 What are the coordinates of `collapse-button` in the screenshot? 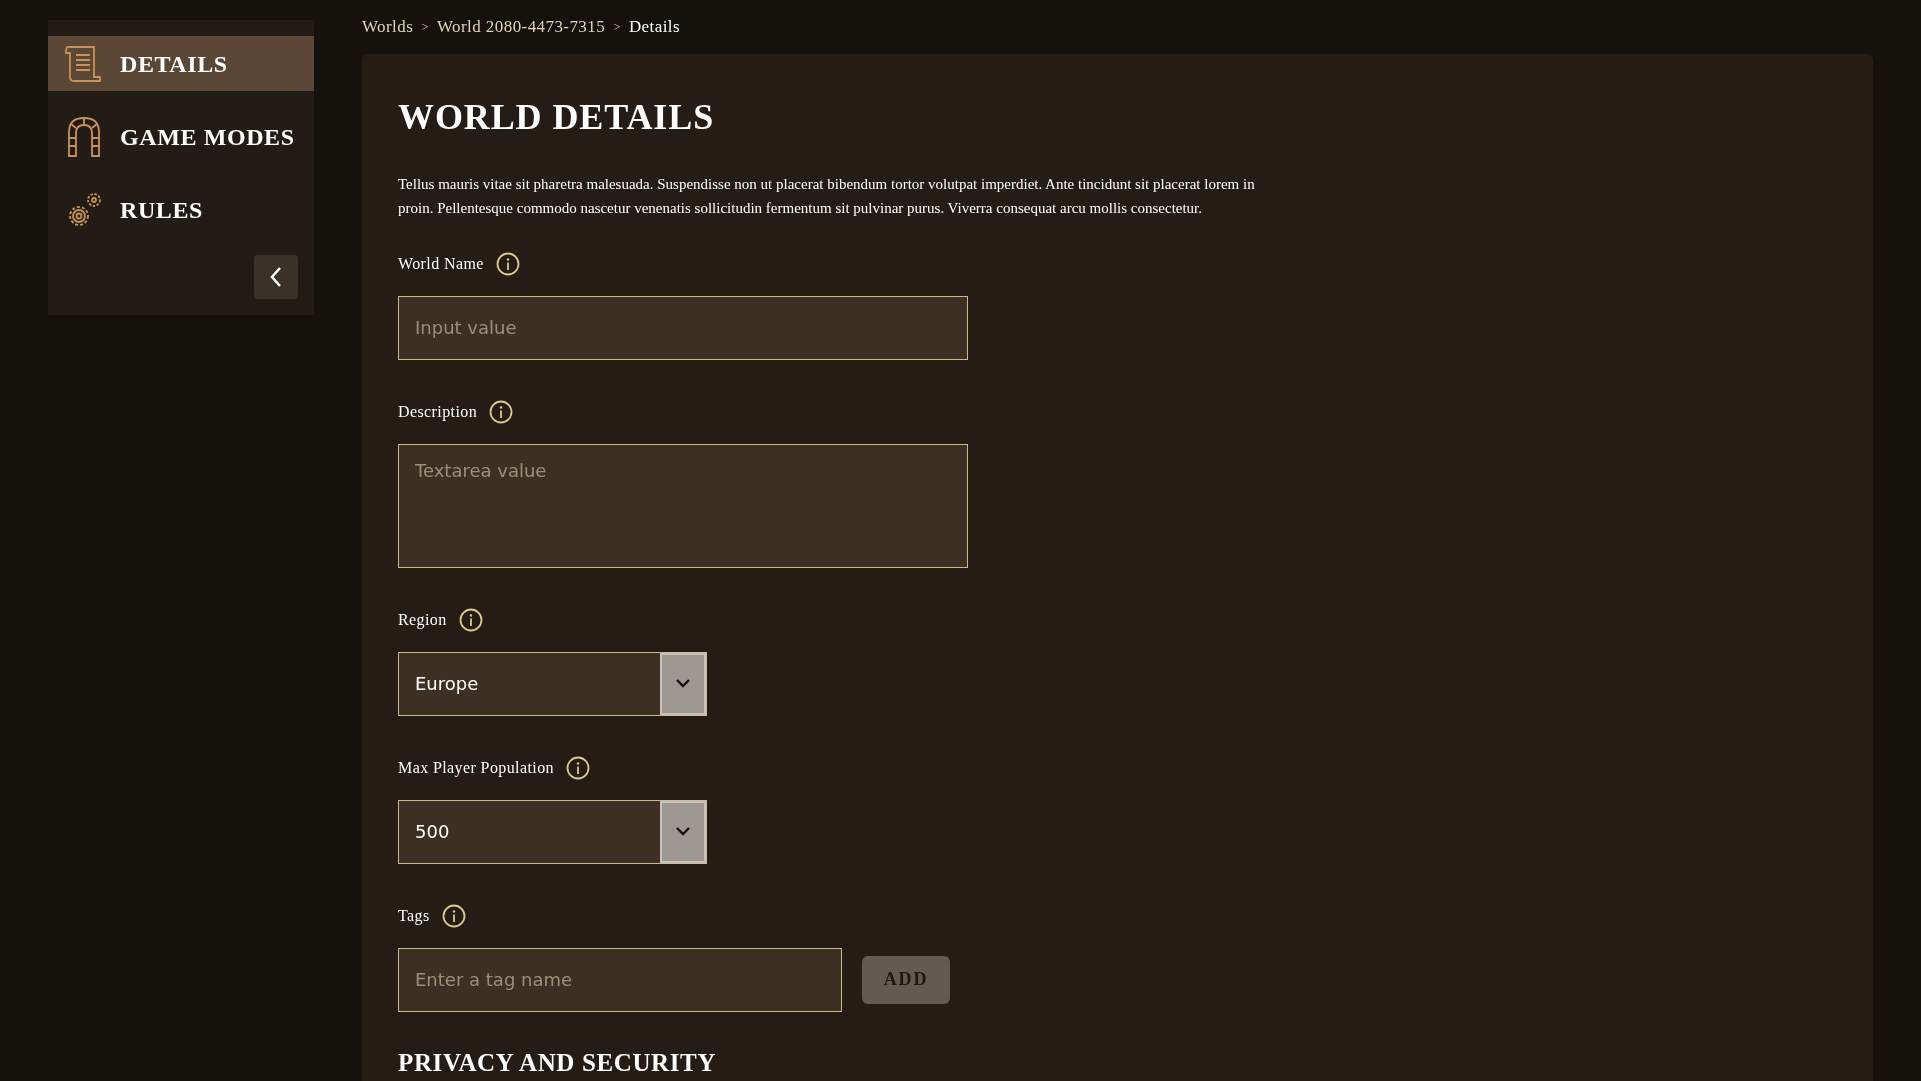 It's located at (276, 277).